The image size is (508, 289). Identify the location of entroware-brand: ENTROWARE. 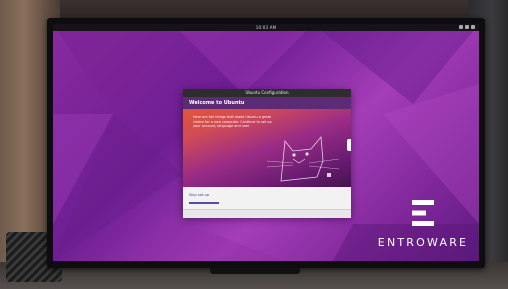
(423, 223).